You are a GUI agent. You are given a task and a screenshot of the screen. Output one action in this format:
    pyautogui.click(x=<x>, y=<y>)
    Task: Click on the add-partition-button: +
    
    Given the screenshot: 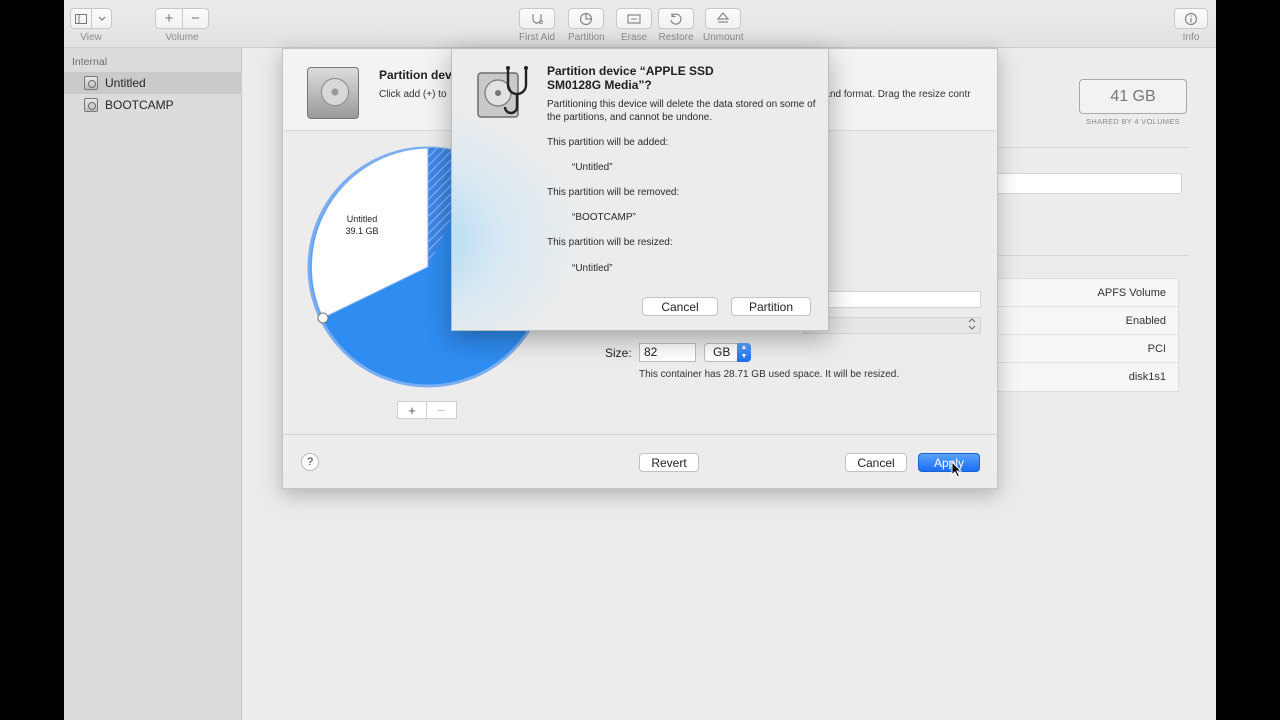 What is the action you would take?
    pyautogui.click(x=412, y=410)
    